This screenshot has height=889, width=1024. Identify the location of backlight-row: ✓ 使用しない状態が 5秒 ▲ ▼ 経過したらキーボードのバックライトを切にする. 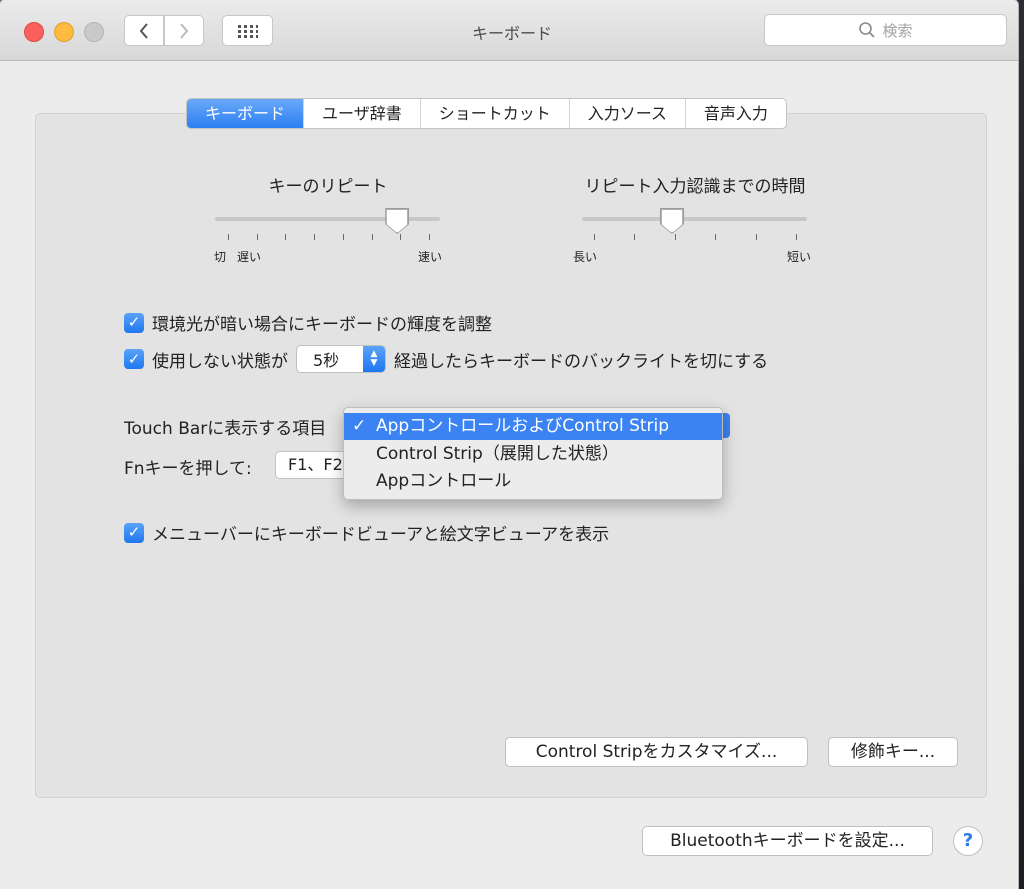
(446, 359).